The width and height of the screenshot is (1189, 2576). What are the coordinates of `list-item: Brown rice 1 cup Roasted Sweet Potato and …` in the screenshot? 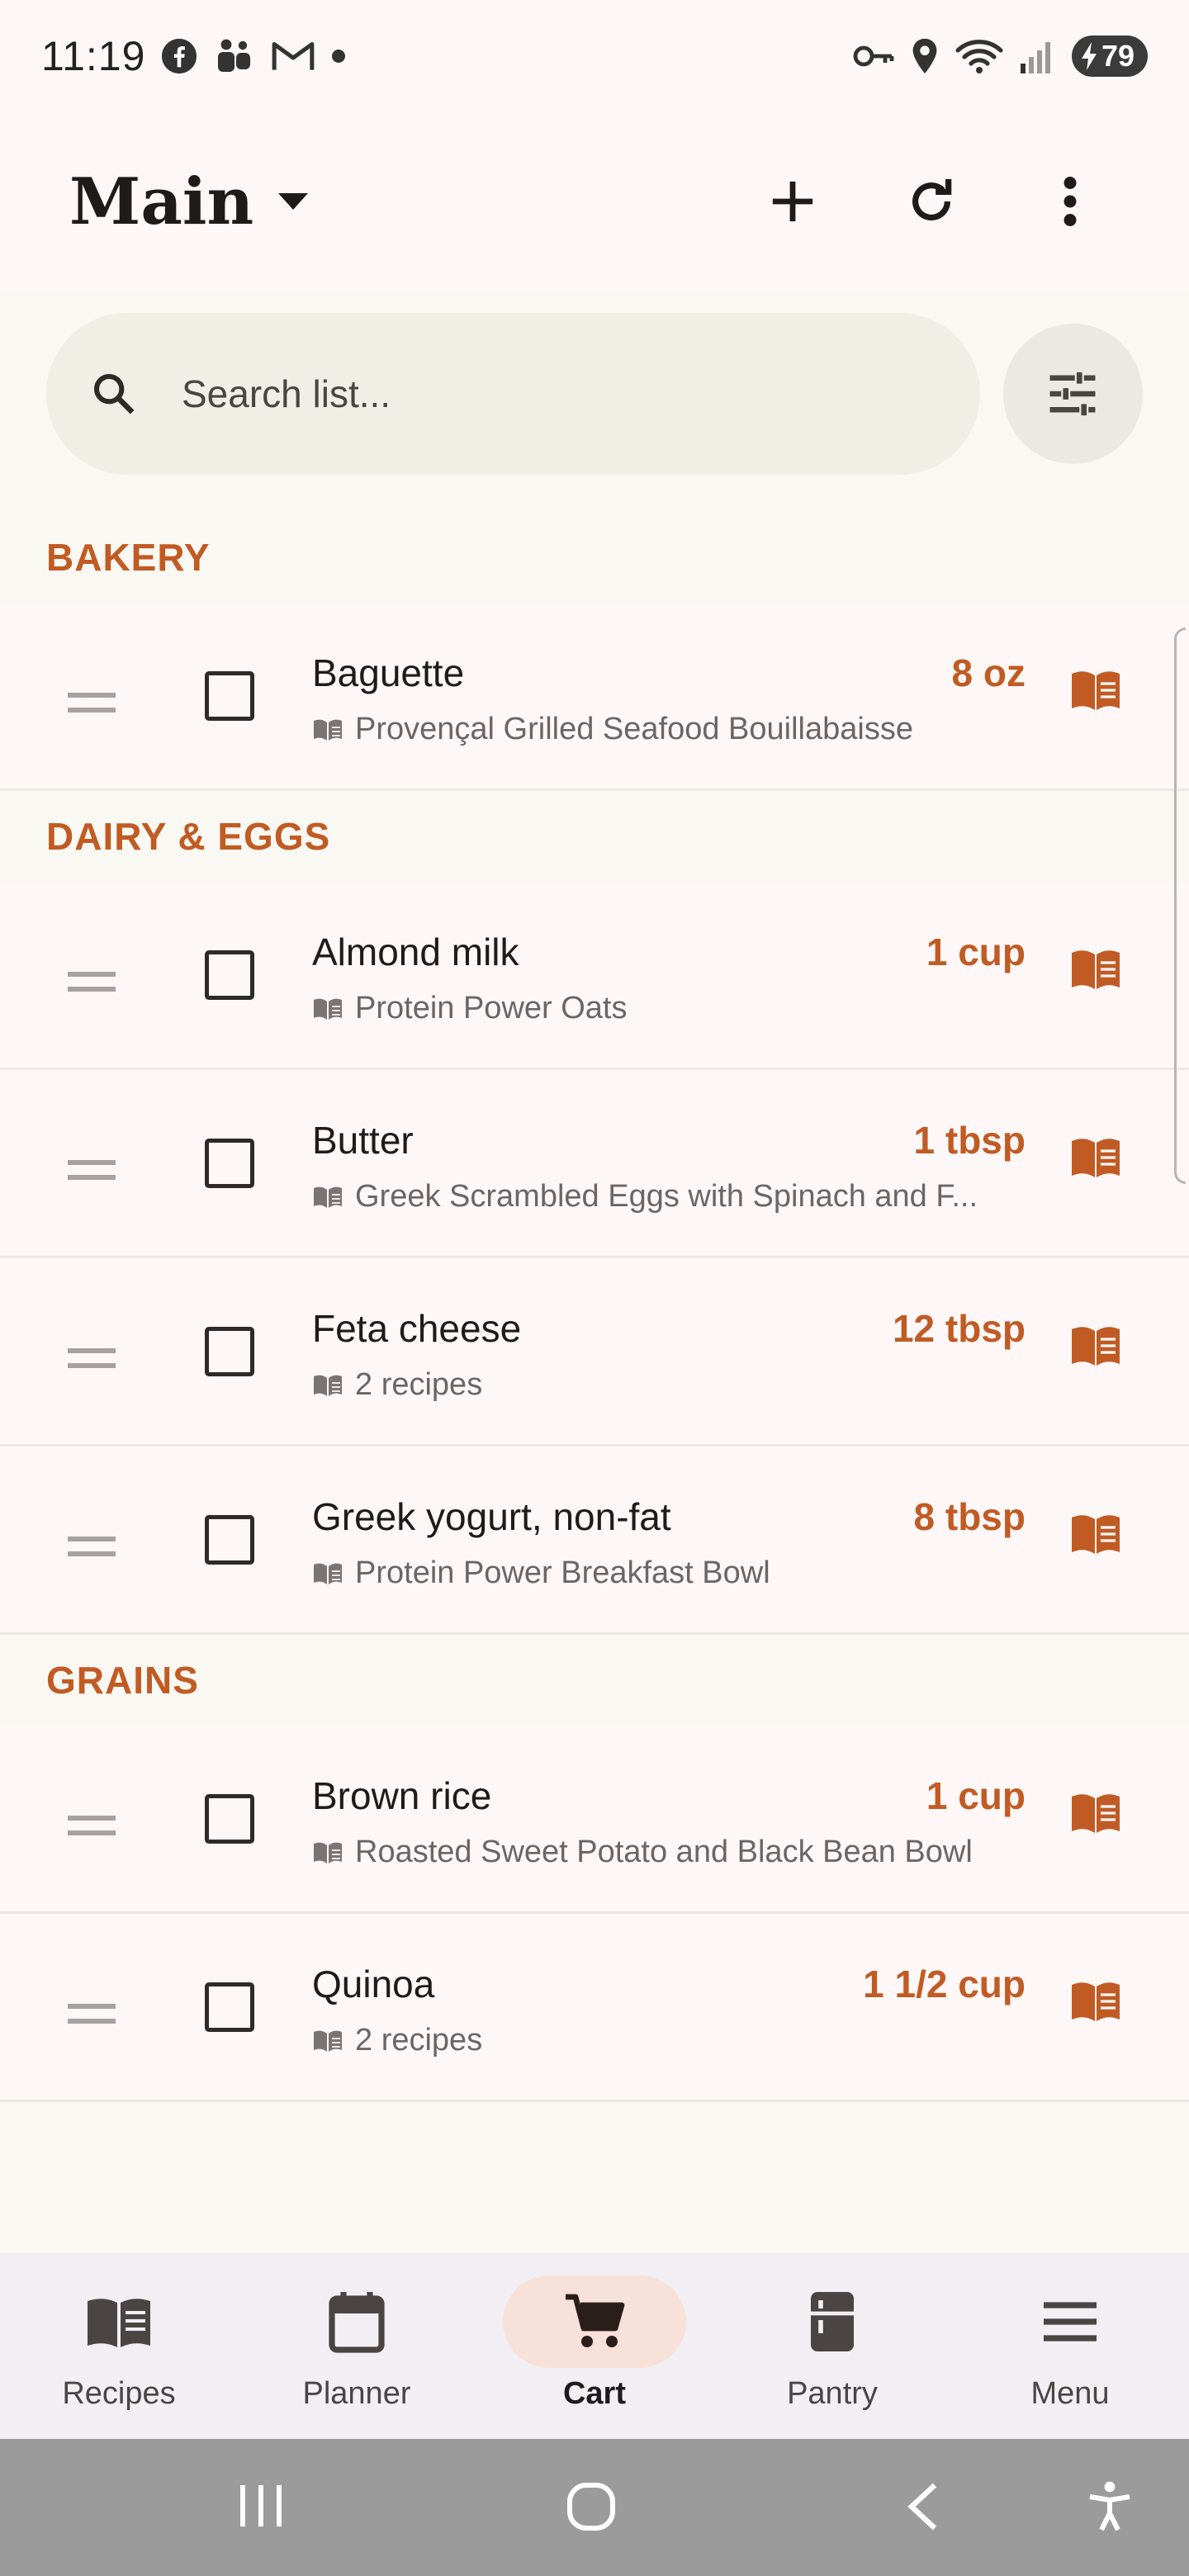 It's located at (594, 1820).